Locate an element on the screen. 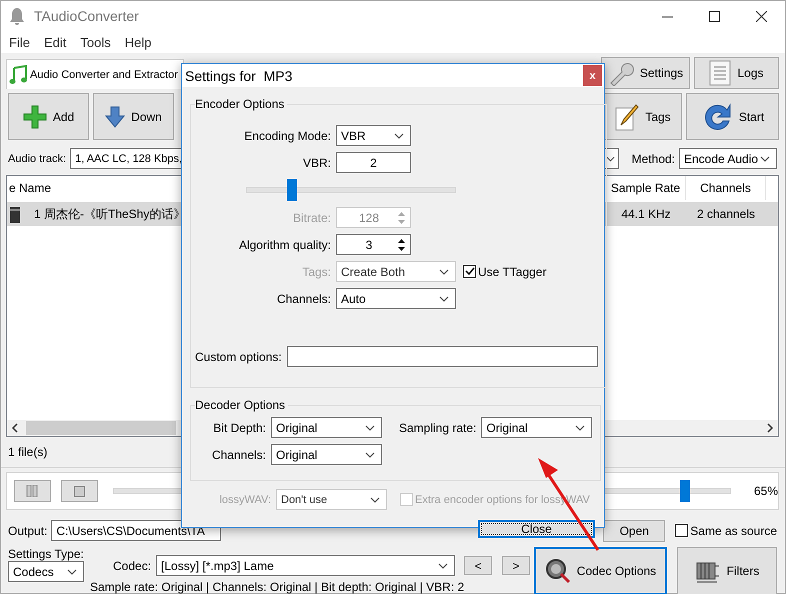  table-cell-text: 44.1 KHz is located at coordinates (646, 214).